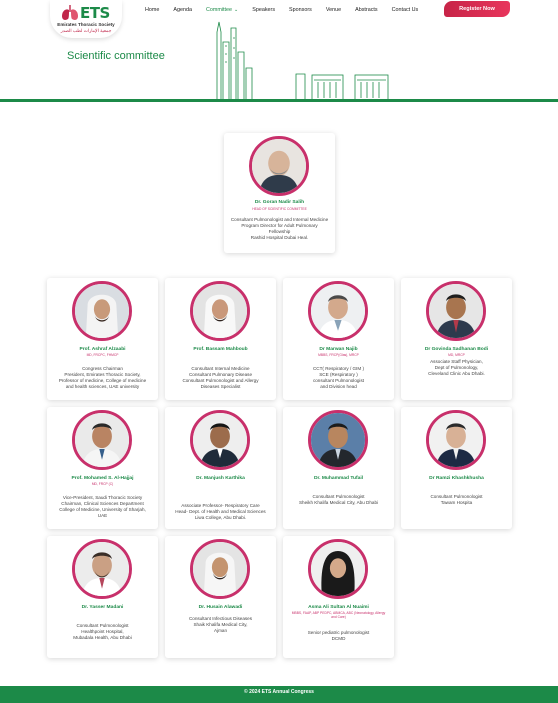  Describe the element at coordinates (102, 484) in the screenshot. I see `member-credentials: MD, FRCP (C)` at that location.